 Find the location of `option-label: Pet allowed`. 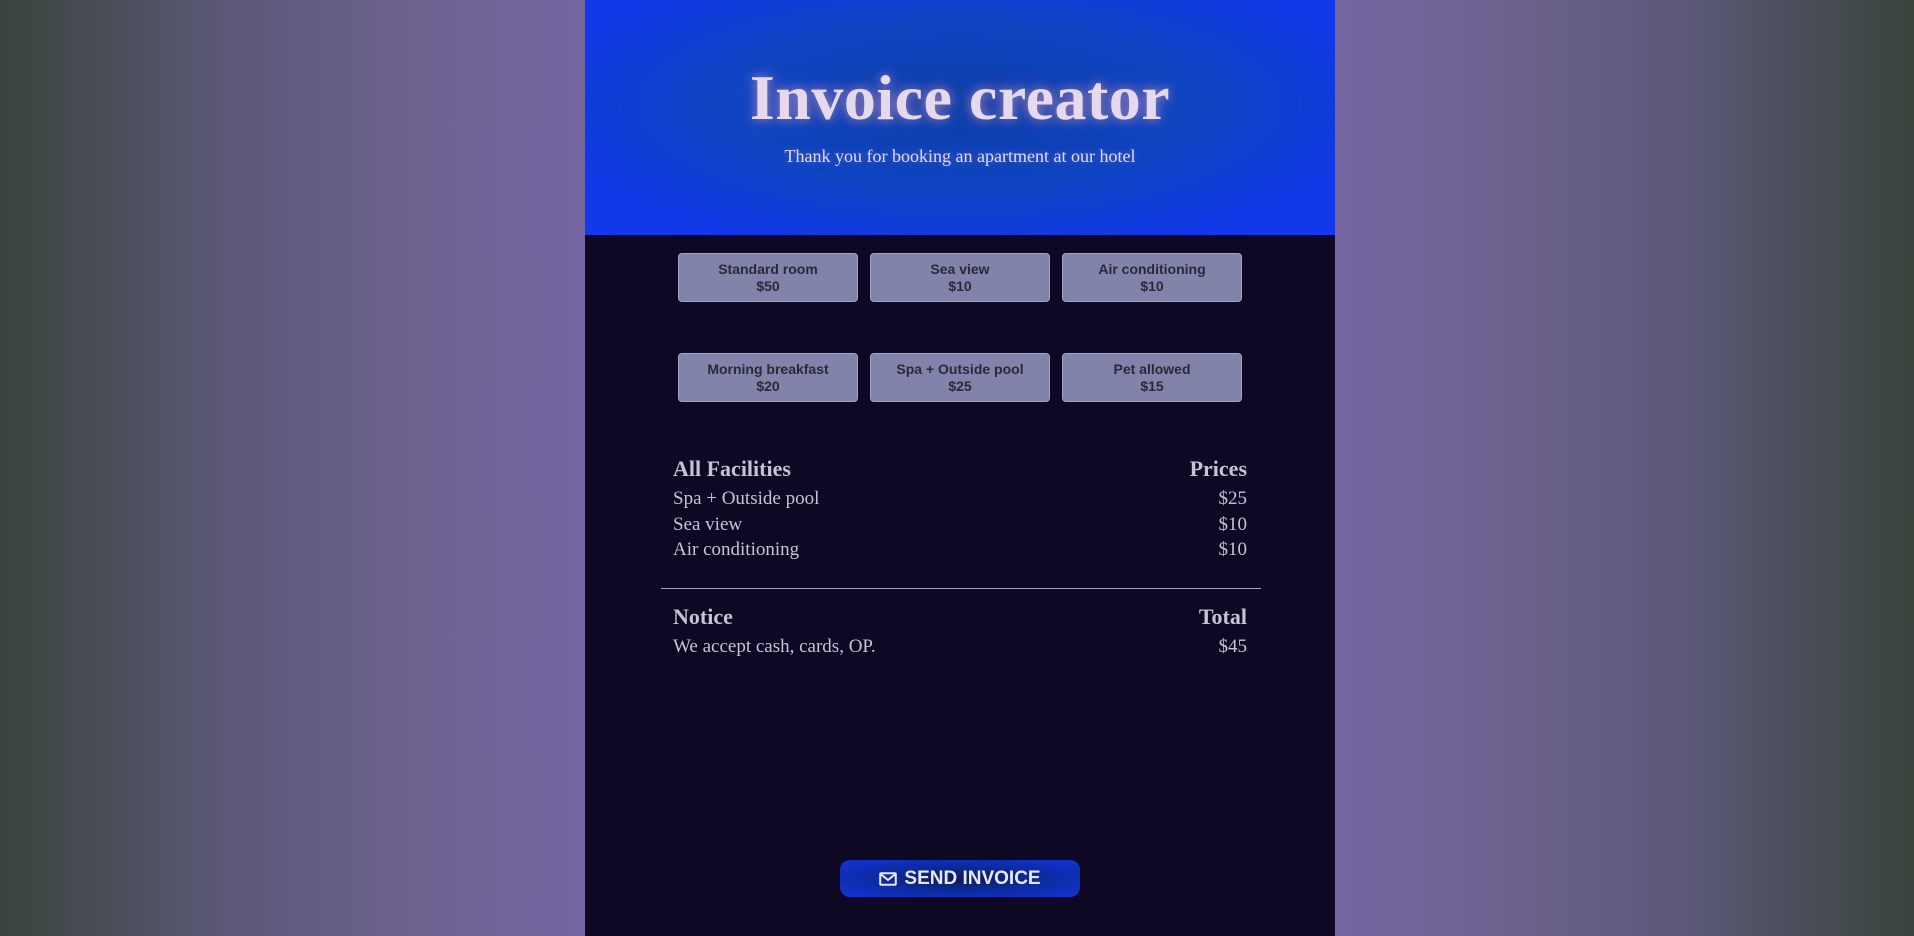

option-label: Pet allowed is located at coordinates (1152, 369).